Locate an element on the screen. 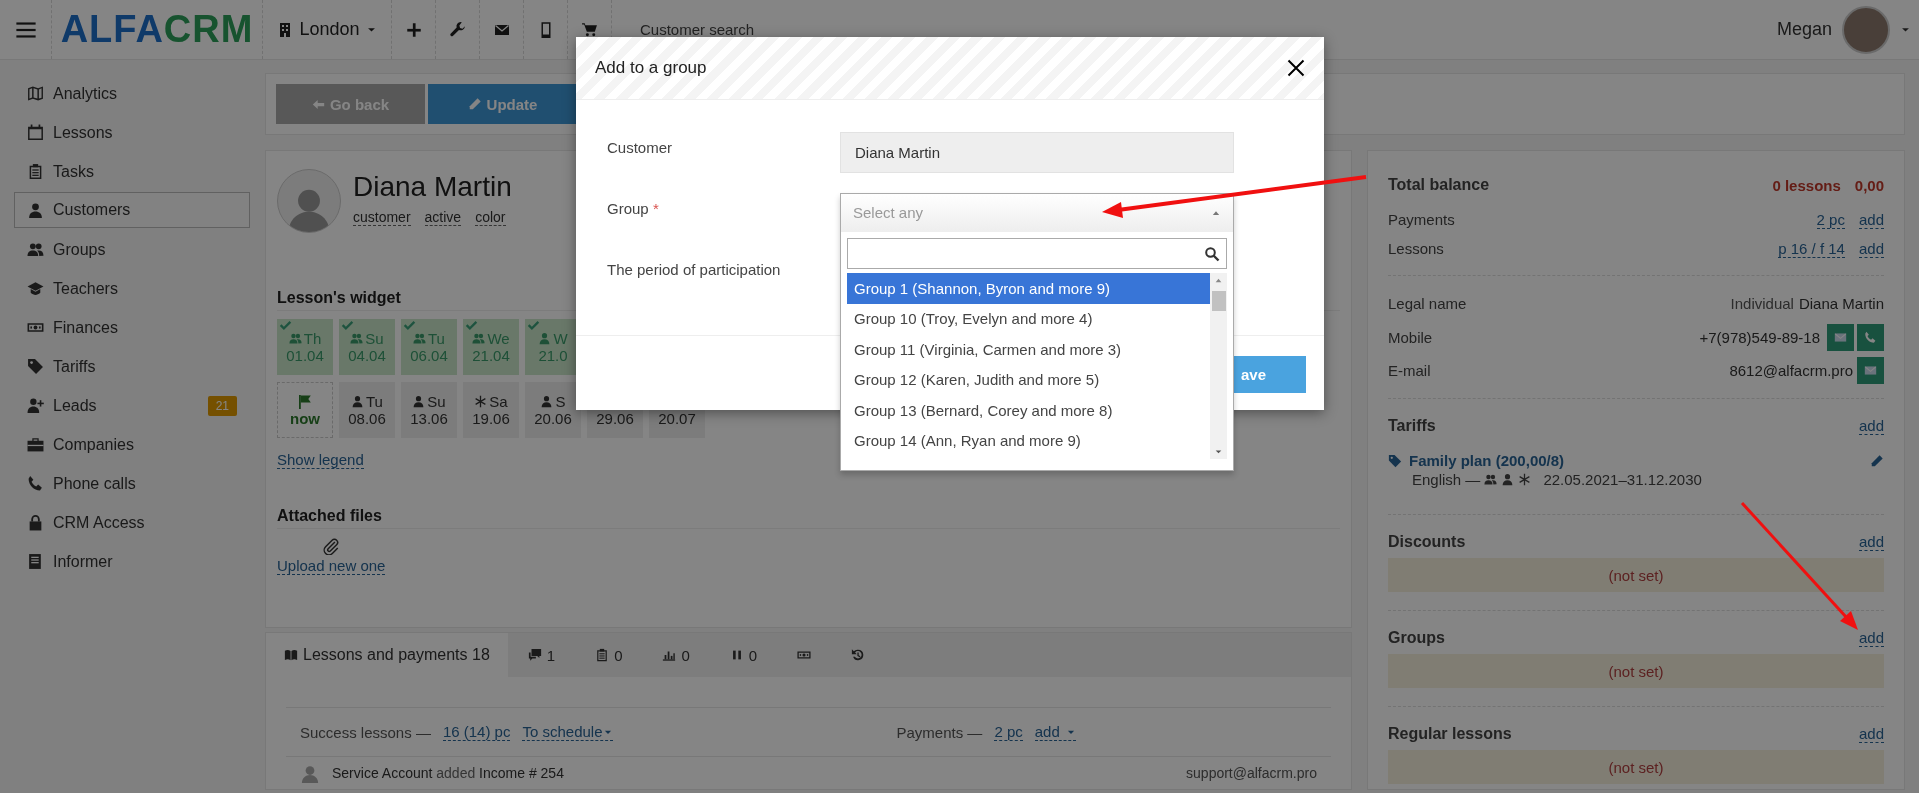  sidebar-item: Companies is located at coordinates (132, 444).